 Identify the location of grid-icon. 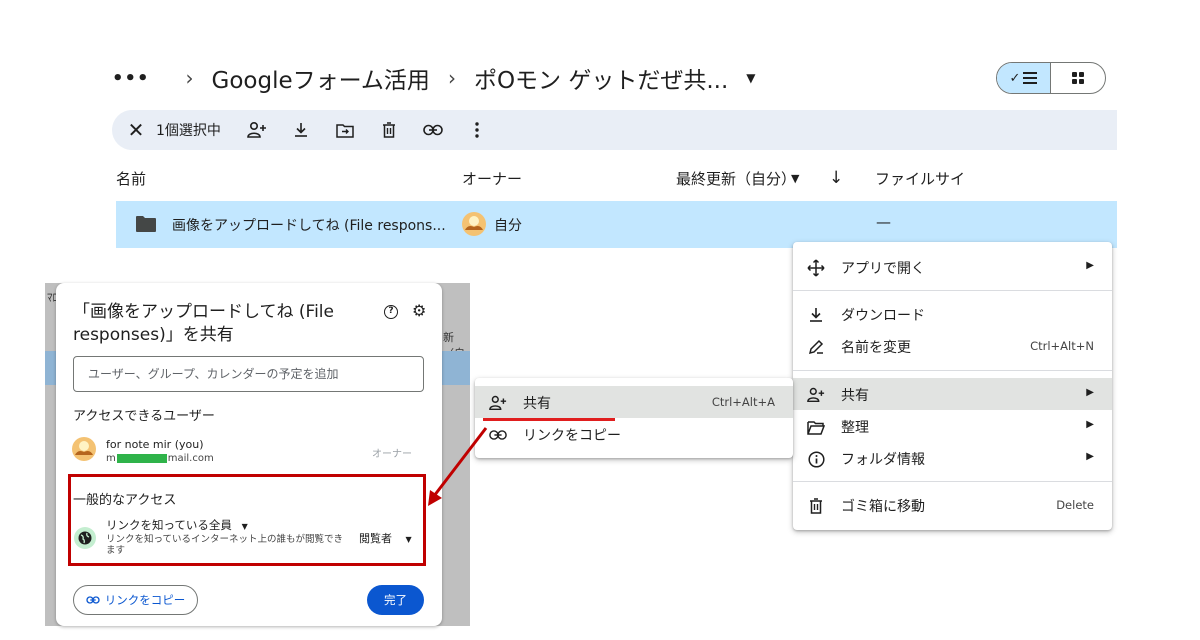
(1078, 78).